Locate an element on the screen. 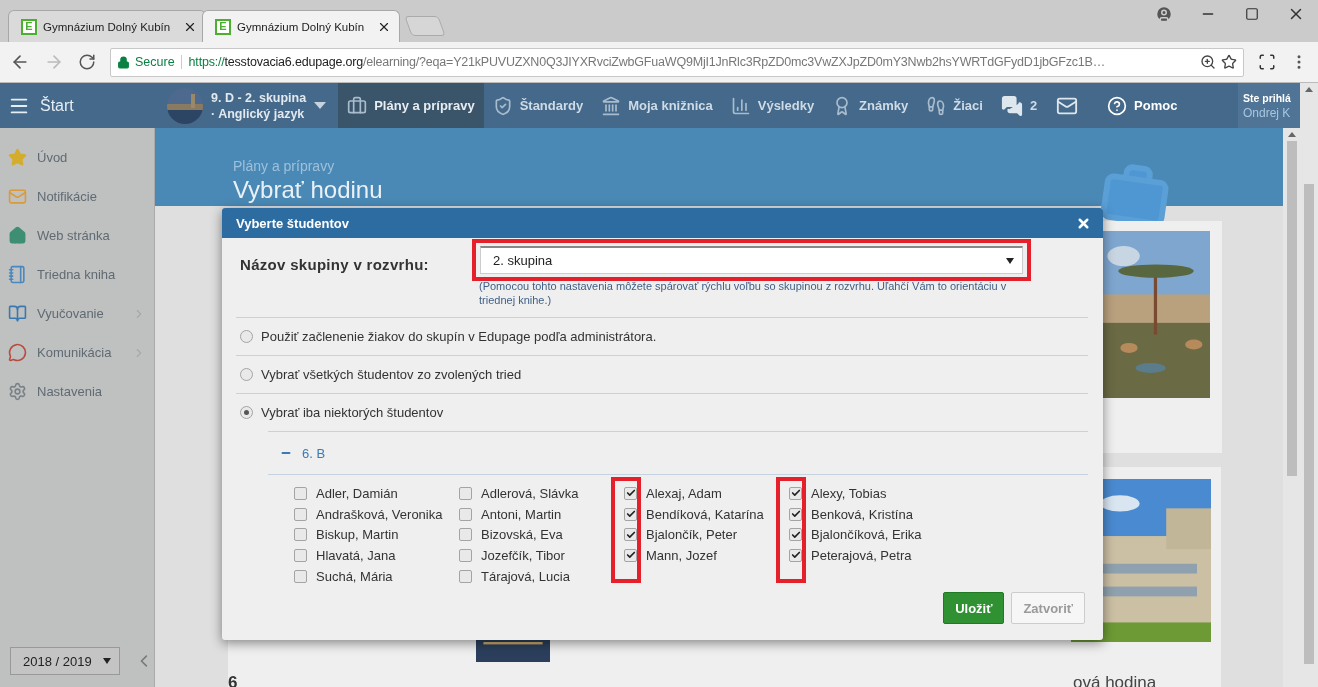  student-name: Adlerová, Slávka is located at coordinates (530, 493).